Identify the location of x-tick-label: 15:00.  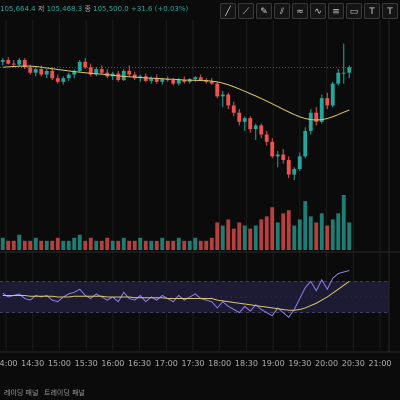
(59, 363).